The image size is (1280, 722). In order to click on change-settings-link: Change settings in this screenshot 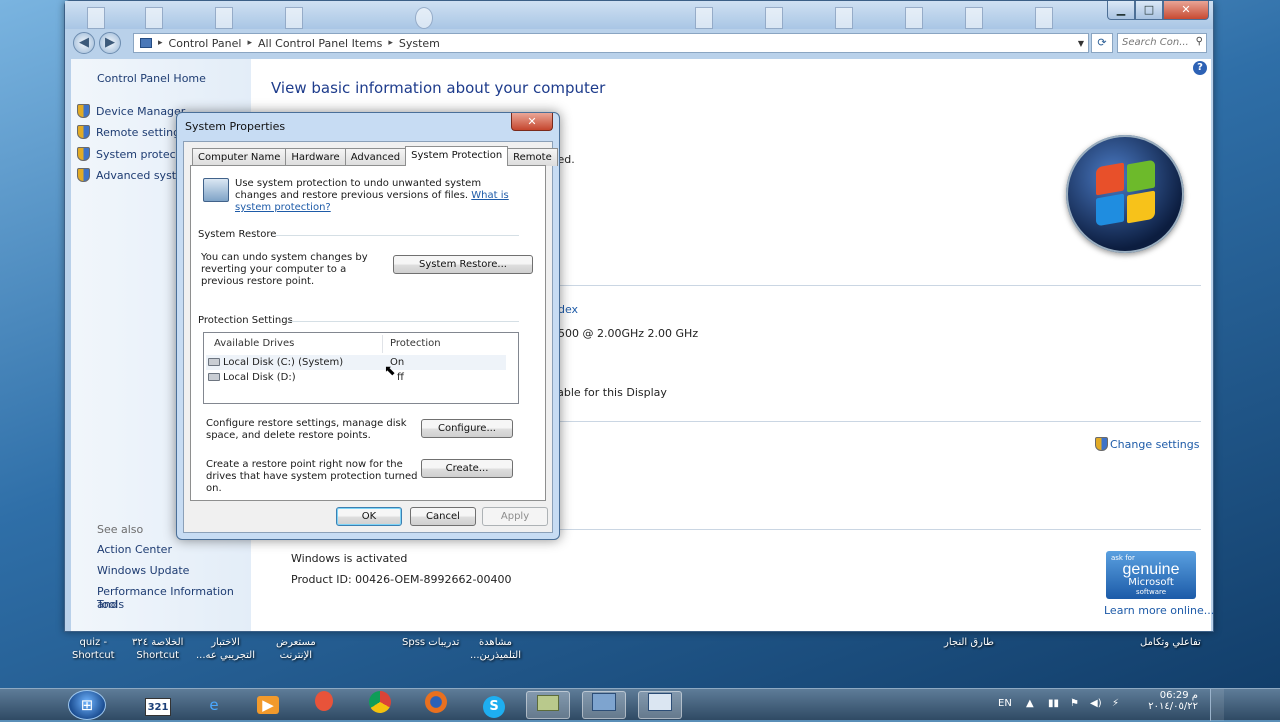, I will do `click(1147, 444)`.